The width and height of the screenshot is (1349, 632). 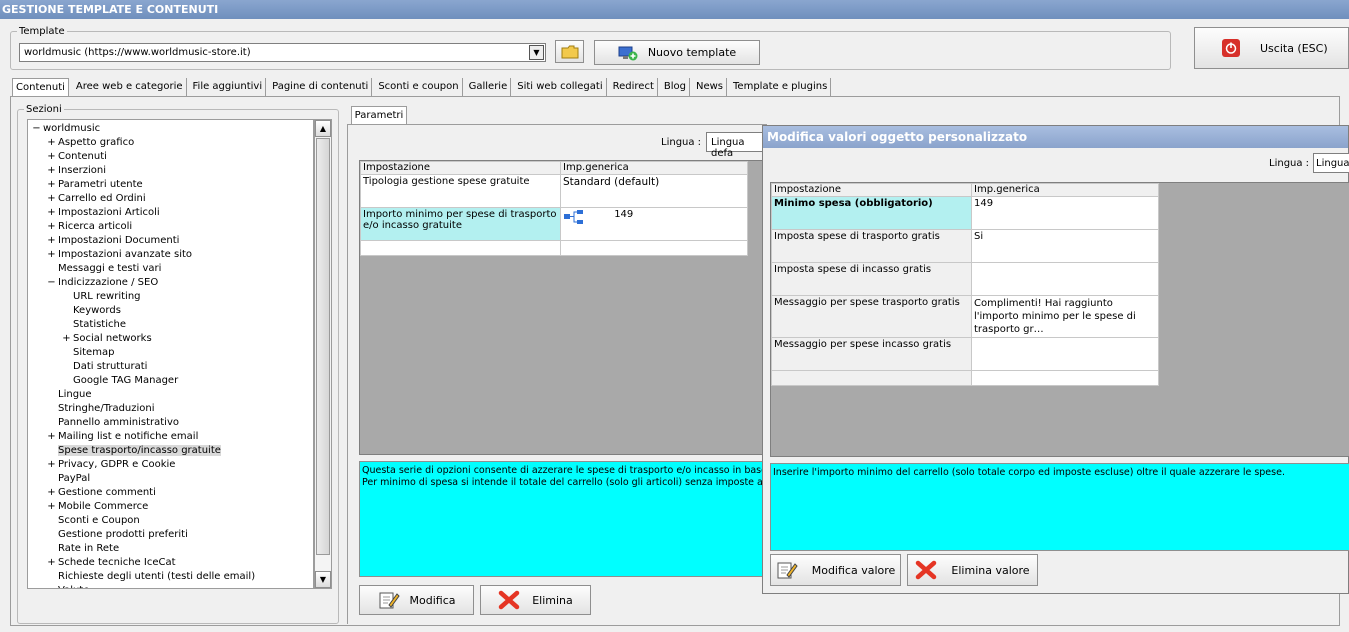 I want to click on tree-item: − worldmusic, so click(x=66, y=129).